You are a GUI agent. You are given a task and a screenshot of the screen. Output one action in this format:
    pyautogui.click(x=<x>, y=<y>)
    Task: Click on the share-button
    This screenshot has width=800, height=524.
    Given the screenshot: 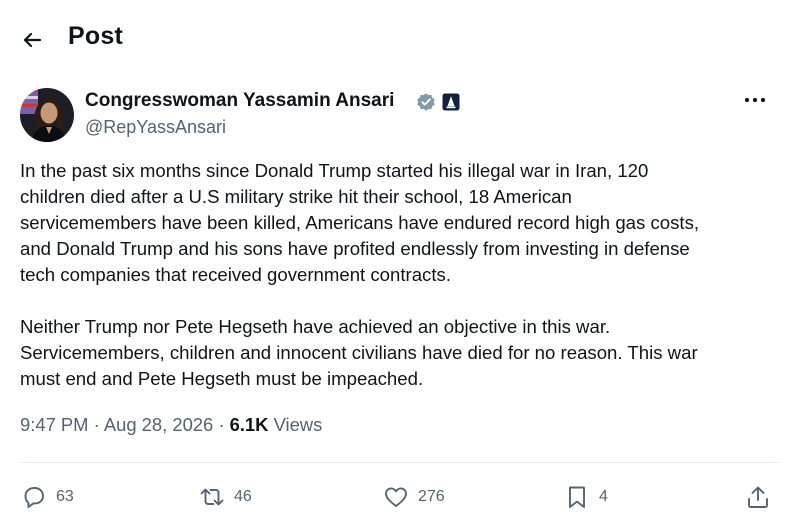 What is the action you would take?
    pyautogui.click(x=758, y=497)
    